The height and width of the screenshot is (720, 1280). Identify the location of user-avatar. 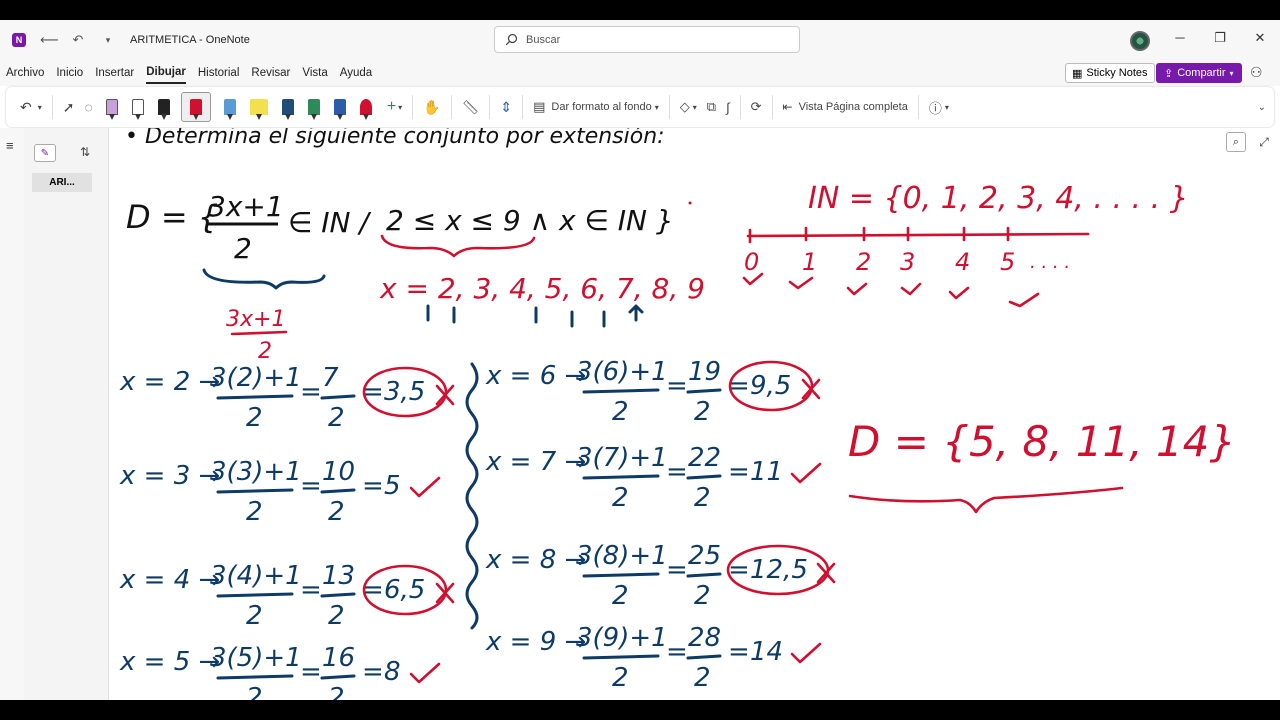
(1140, 41).